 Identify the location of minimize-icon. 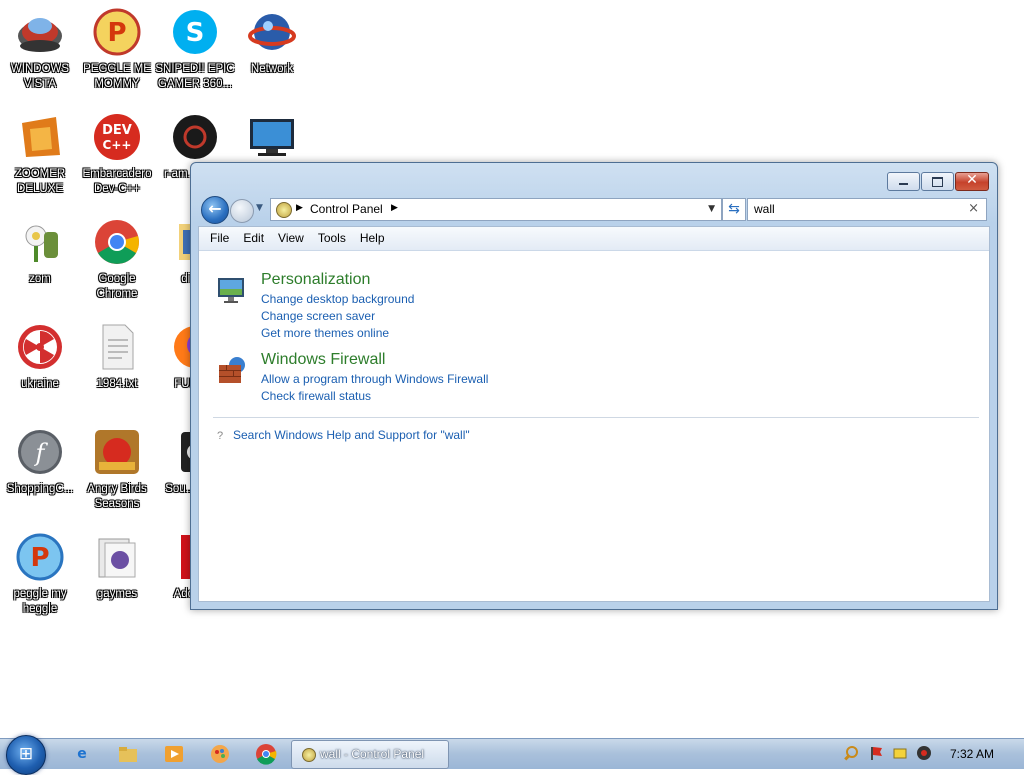
(903, 184).